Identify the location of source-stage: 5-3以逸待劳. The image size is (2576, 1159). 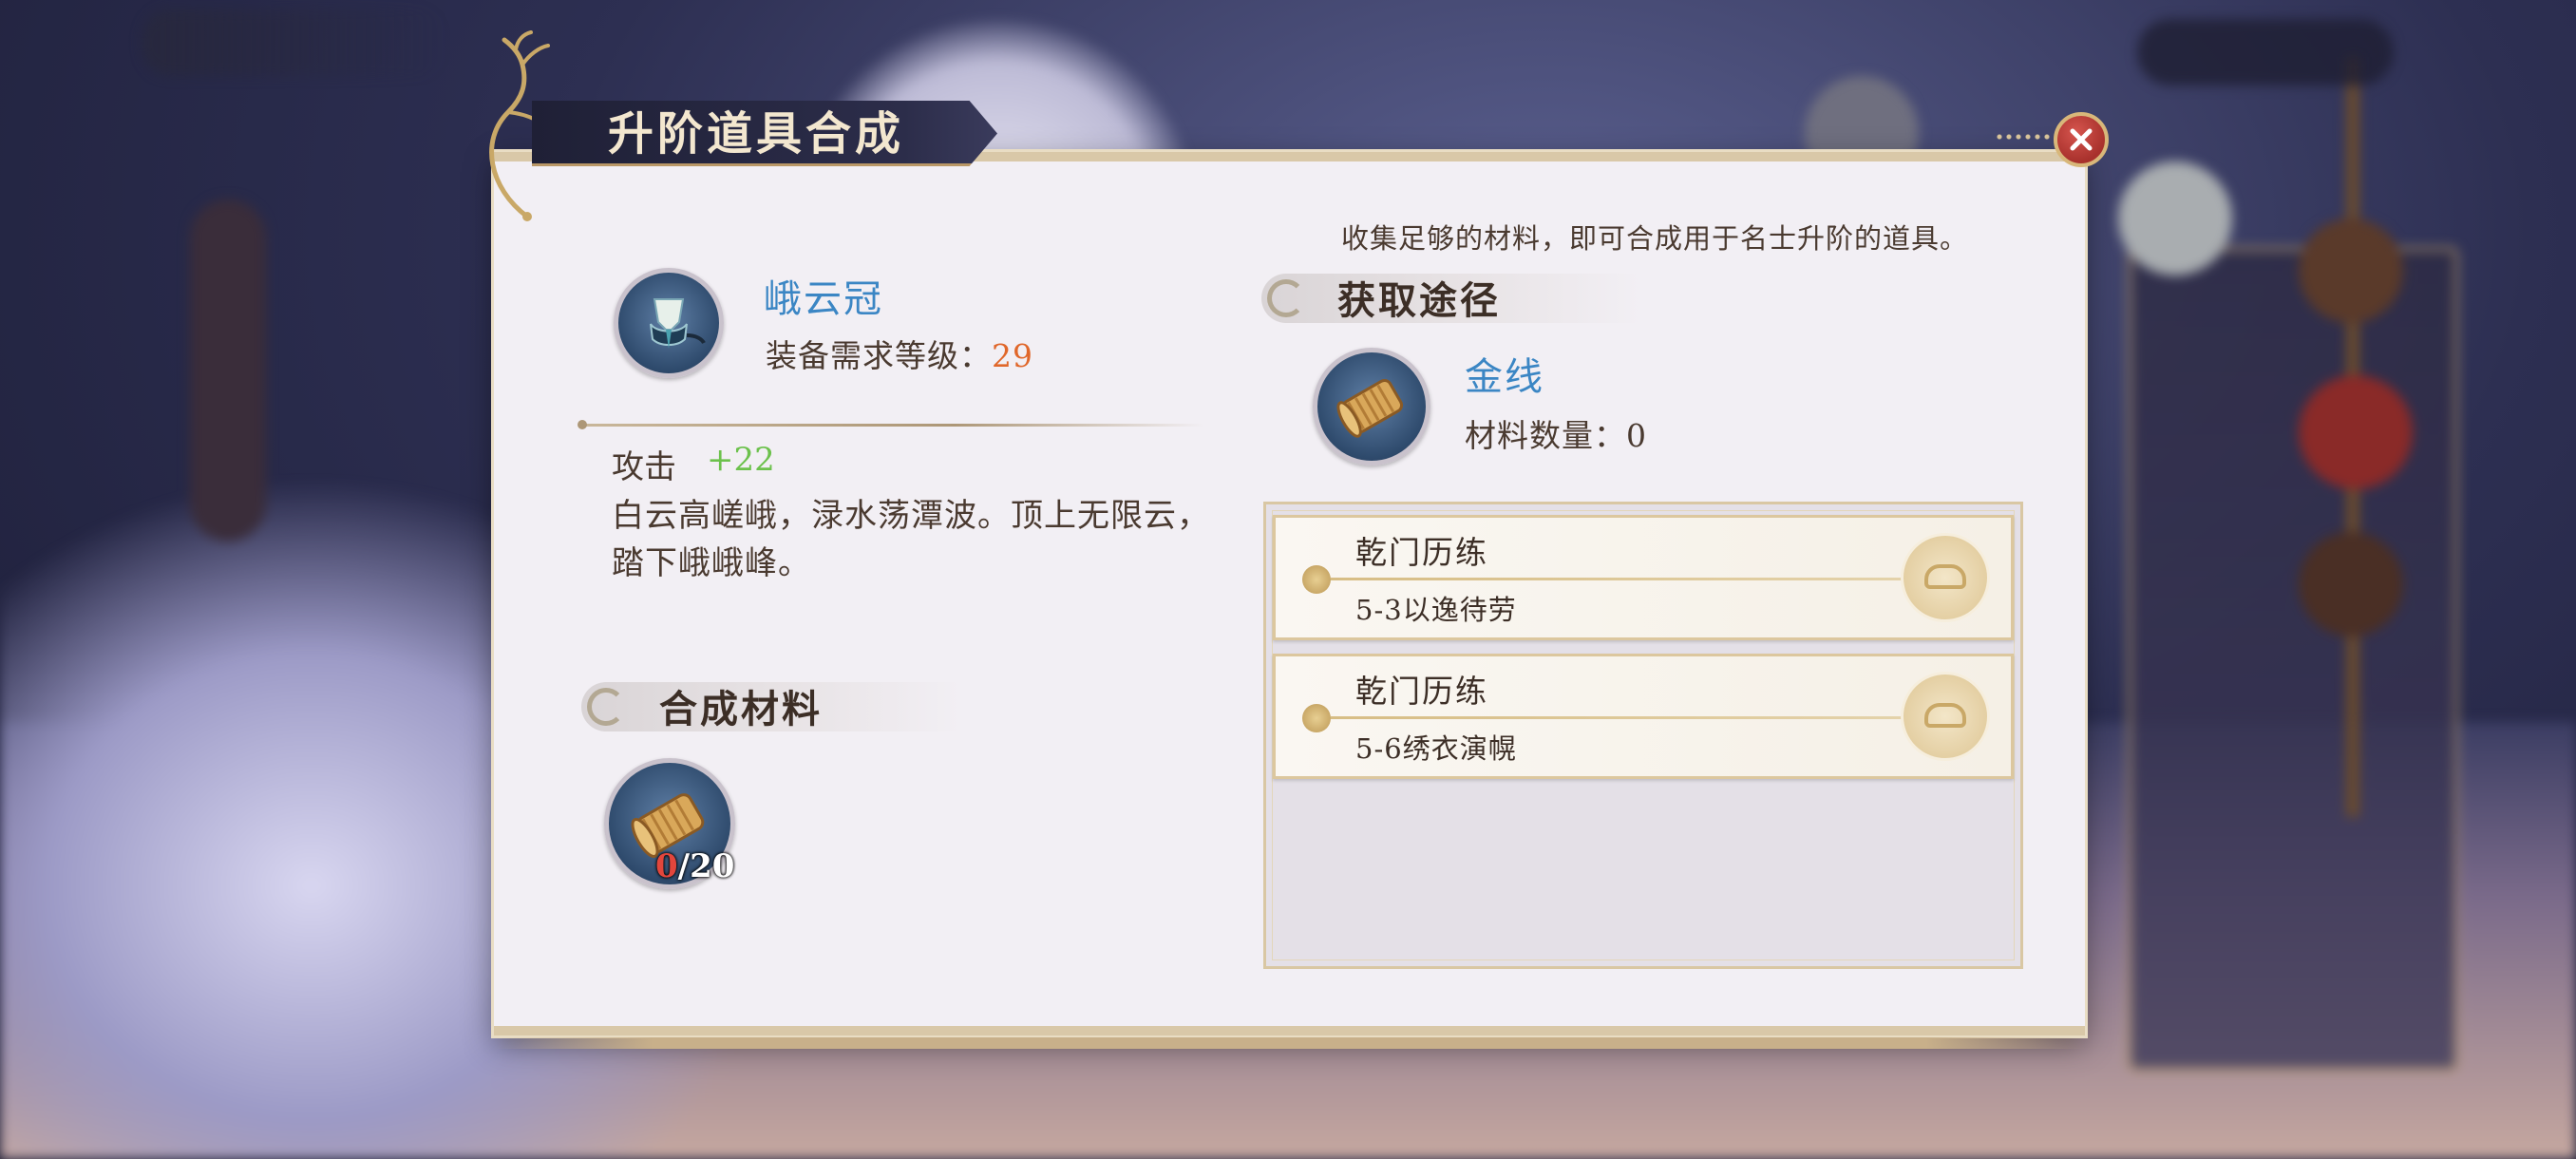
(1436, 610).